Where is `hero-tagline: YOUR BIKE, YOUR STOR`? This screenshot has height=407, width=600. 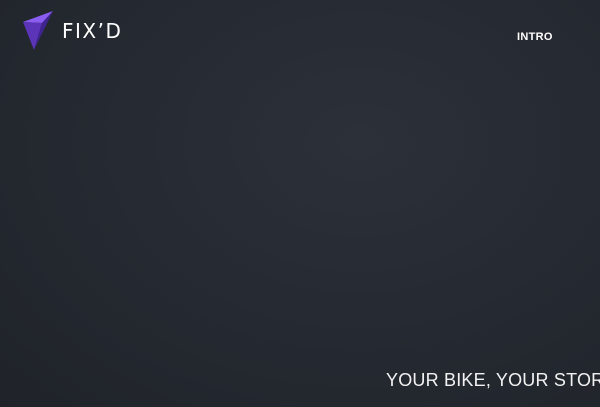 hero-tagline: YOUR BIKE, YOUR STOR is located at coordinates (493, 380).